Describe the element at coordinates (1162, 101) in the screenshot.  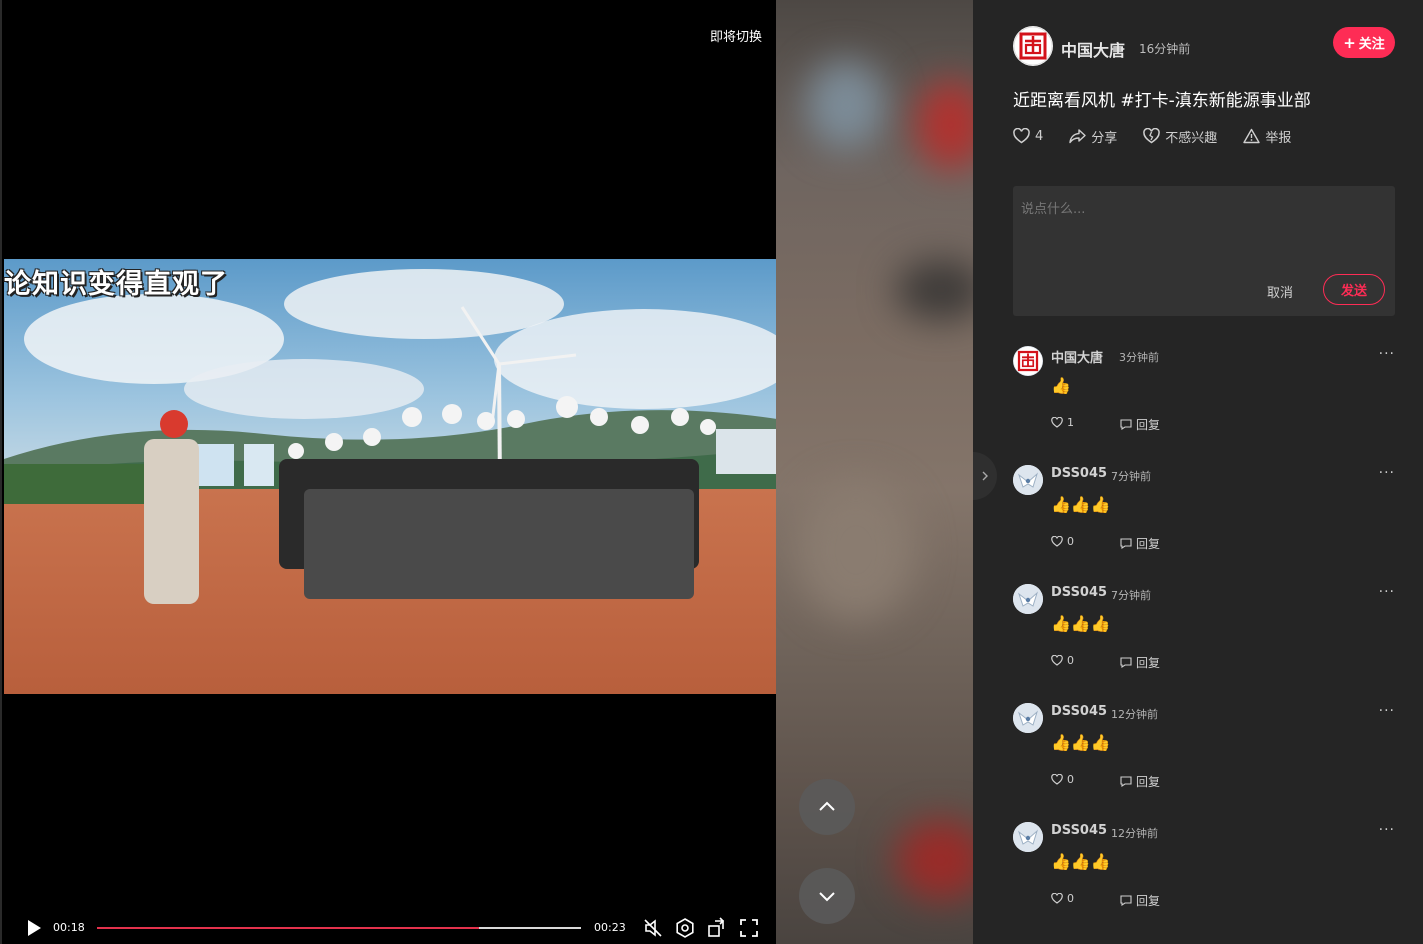
I see `post-title: 近距离看风机 #打卡-滇东新能源事业部` at that location.